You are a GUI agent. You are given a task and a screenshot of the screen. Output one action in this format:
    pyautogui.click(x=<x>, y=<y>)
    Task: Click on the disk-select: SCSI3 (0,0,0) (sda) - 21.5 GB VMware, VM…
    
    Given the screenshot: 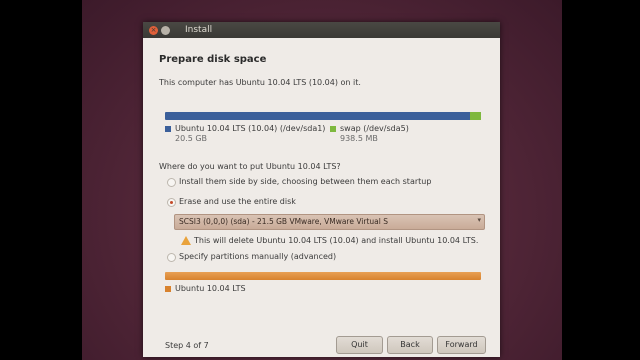 What is the action you would take?
    pyautogui.click(x=329, y=222)
    